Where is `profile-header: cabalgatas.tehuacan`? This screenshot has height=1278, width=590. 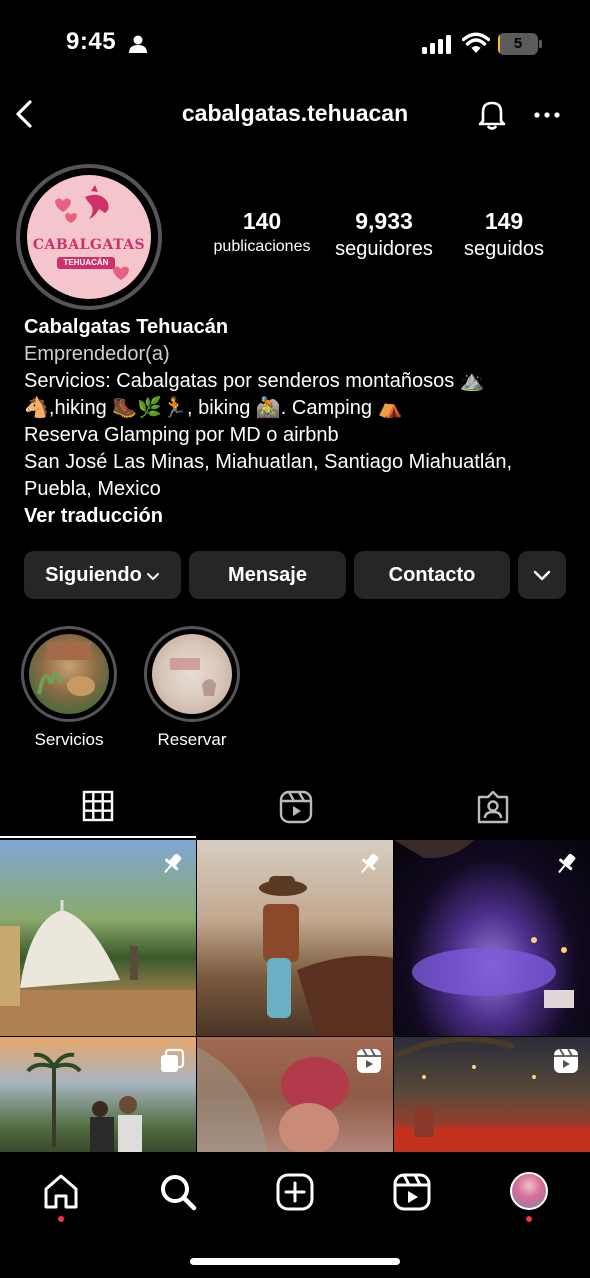
profile-header: cabalgatas.tehuacan is located at coordinates (295, 116).